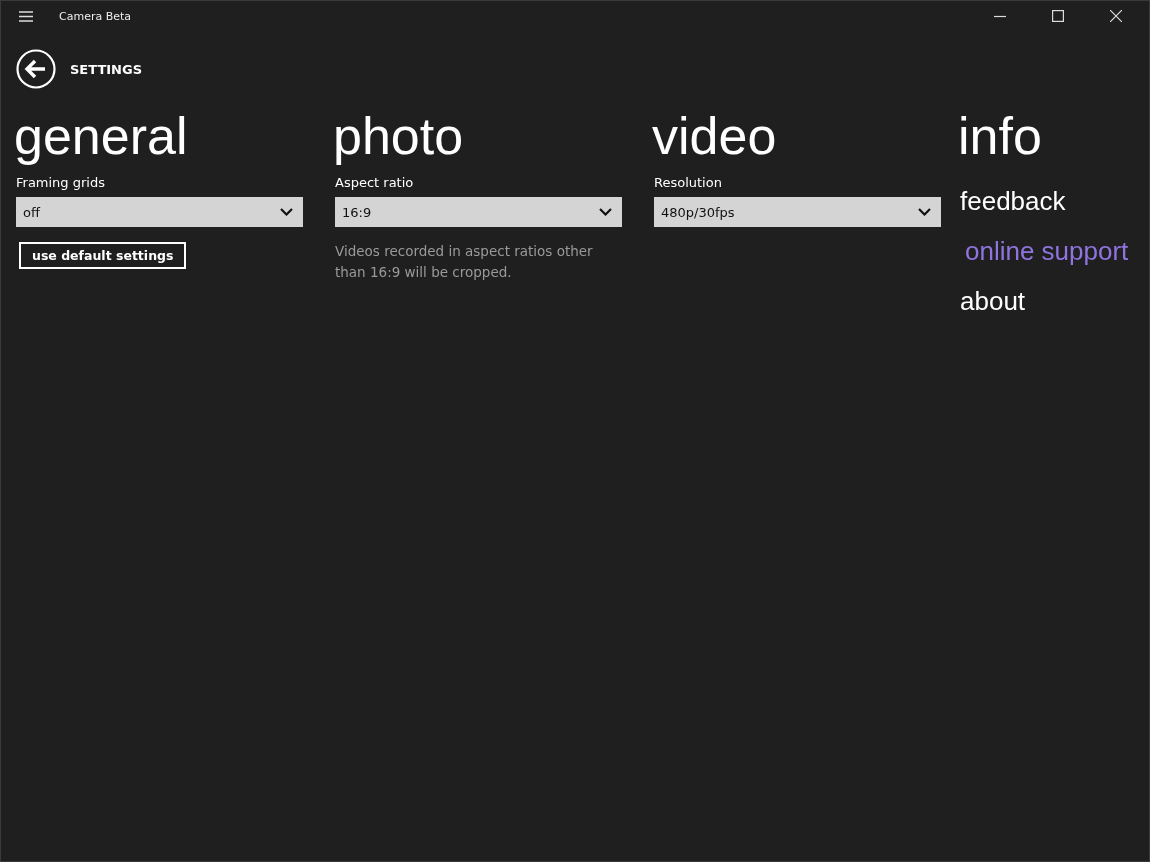 The width and height of the screenshot is (1150, 862). What do you see at coordinates (478, 212) in the screenshot?
I see `dropdown: 16:9` at bounding box center [478, 212].